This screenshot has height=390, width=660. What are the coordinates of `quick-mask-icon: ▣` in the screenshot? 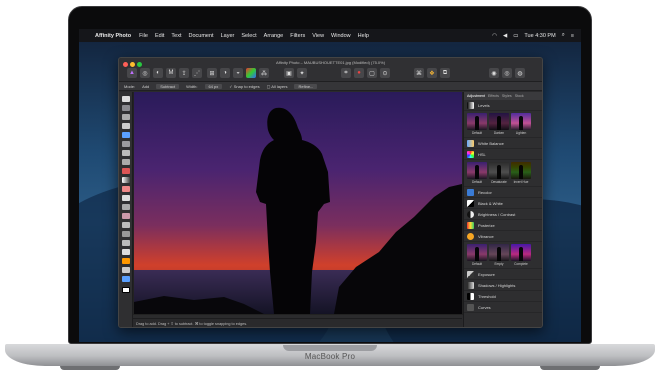 It's located at (289, 73).